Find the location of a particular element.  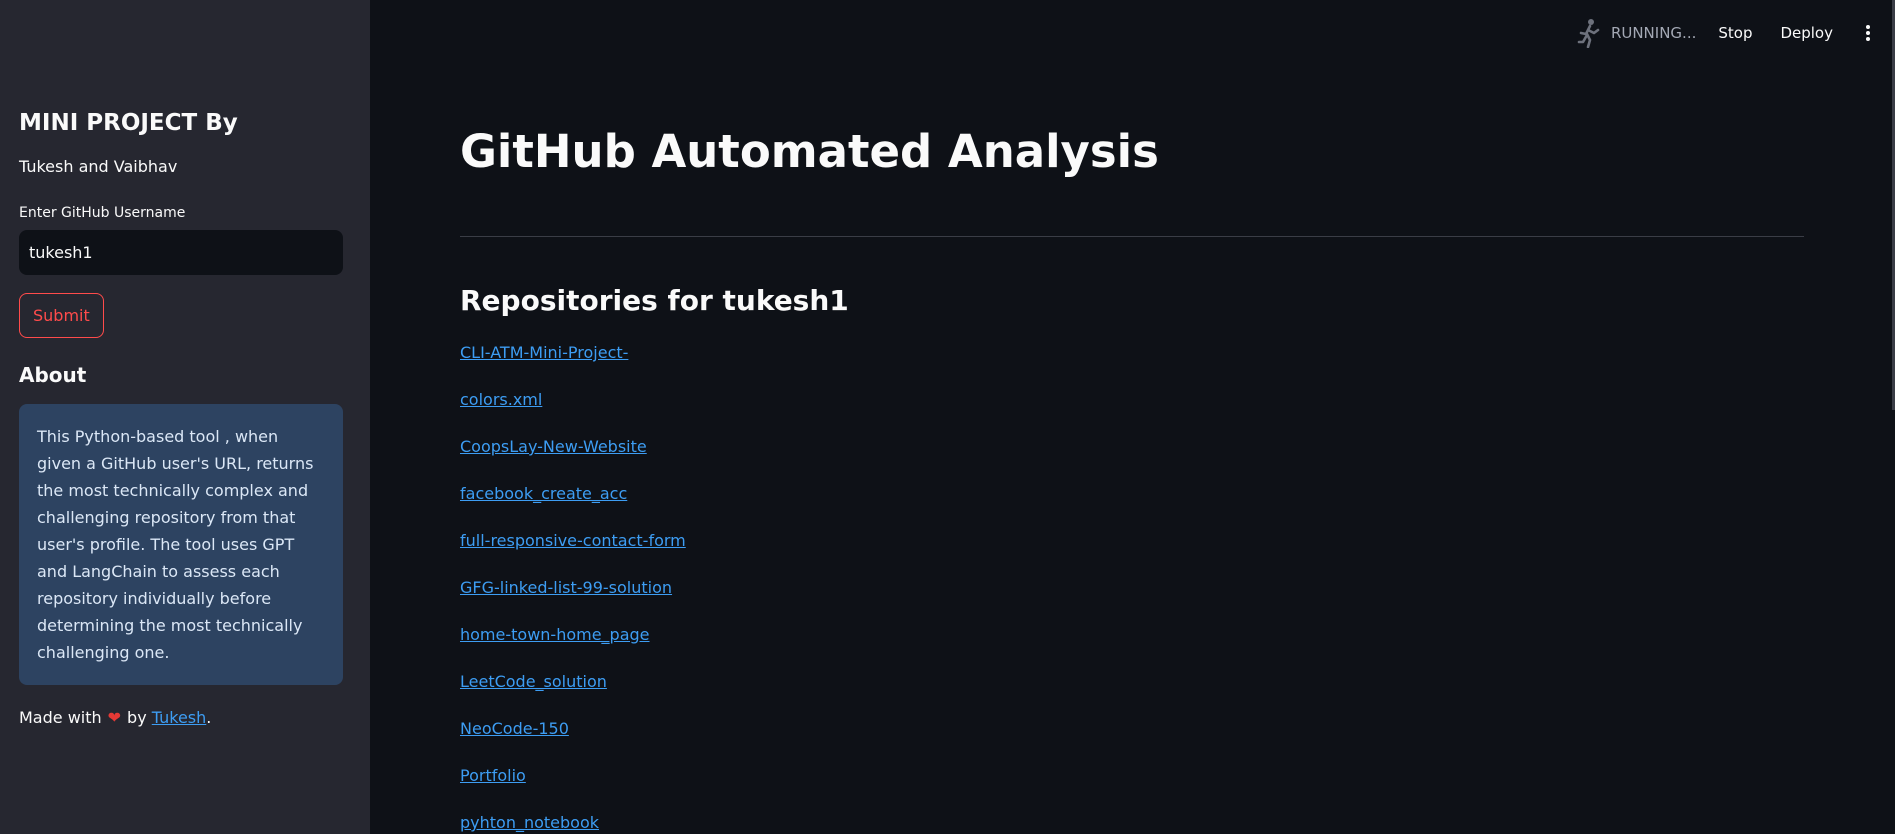

main-menu-icon is located at coordinates (1868, 33).